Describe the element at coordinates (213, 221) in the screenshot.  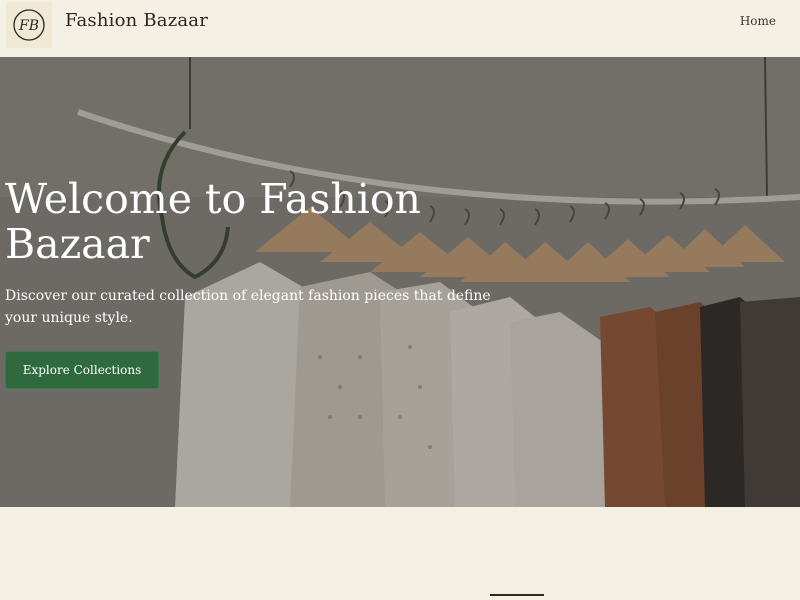
I see `hero-title: Welcome to Fashion Bazaar` at that location.